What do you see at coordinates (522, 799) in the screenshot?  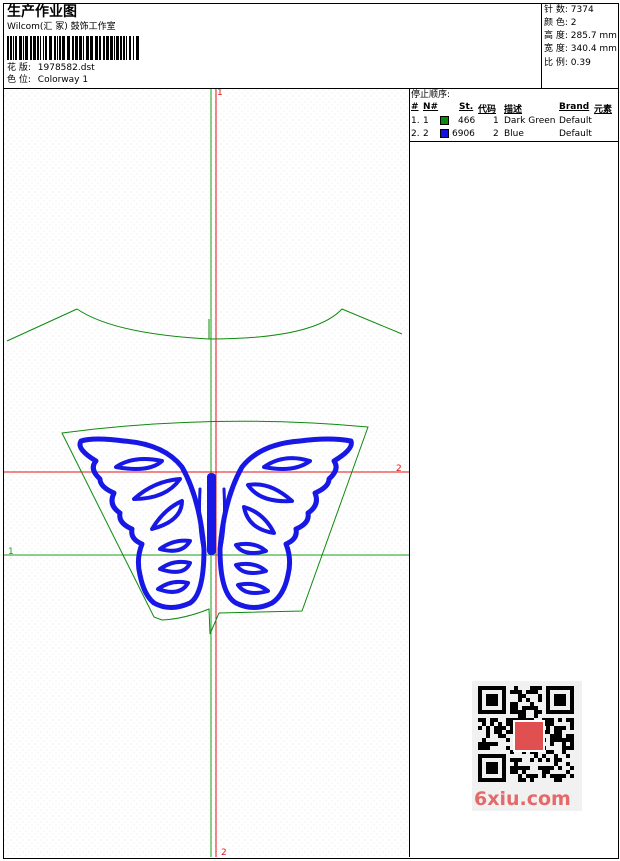 I see `watermark-logo: 6xiu.com` at bounding box center [522, 799].